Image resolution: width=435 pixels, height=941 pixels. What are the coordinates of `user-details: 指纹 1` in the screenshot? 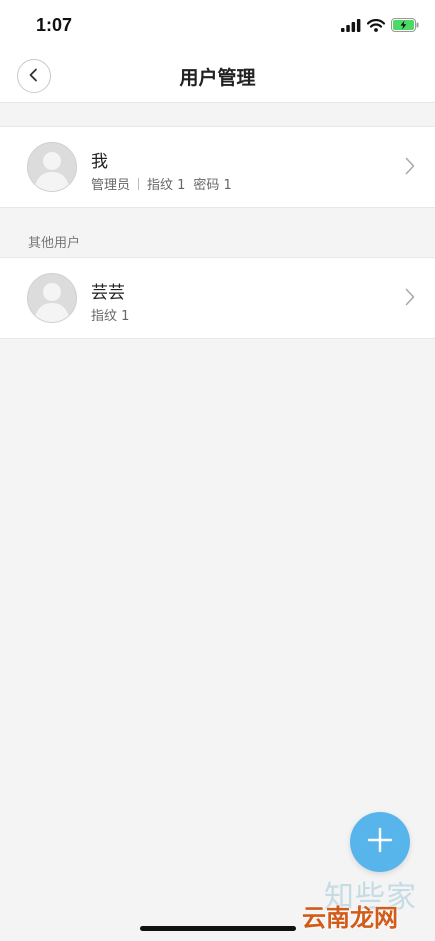 It's located at (110, 314).